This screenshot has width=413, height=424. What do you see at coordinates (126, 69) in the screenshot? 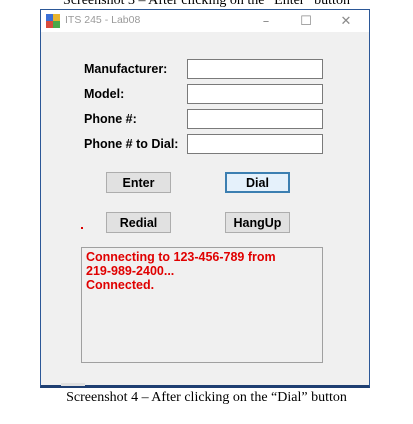
I see `manufacturer-label: Manufacturer:` at bounding box center [126, 69].